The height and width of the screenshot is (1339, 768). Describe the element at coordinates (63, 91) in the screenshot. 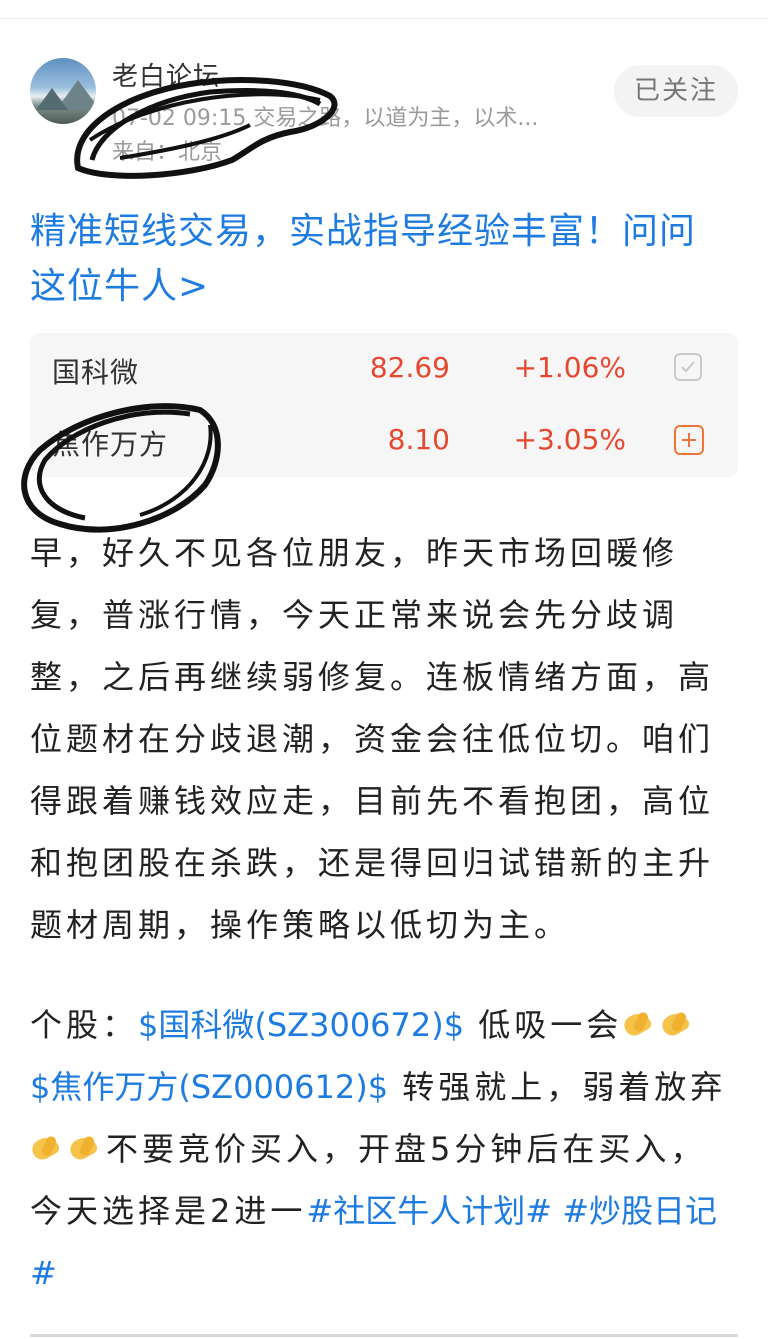

I see `avatar` at that location.